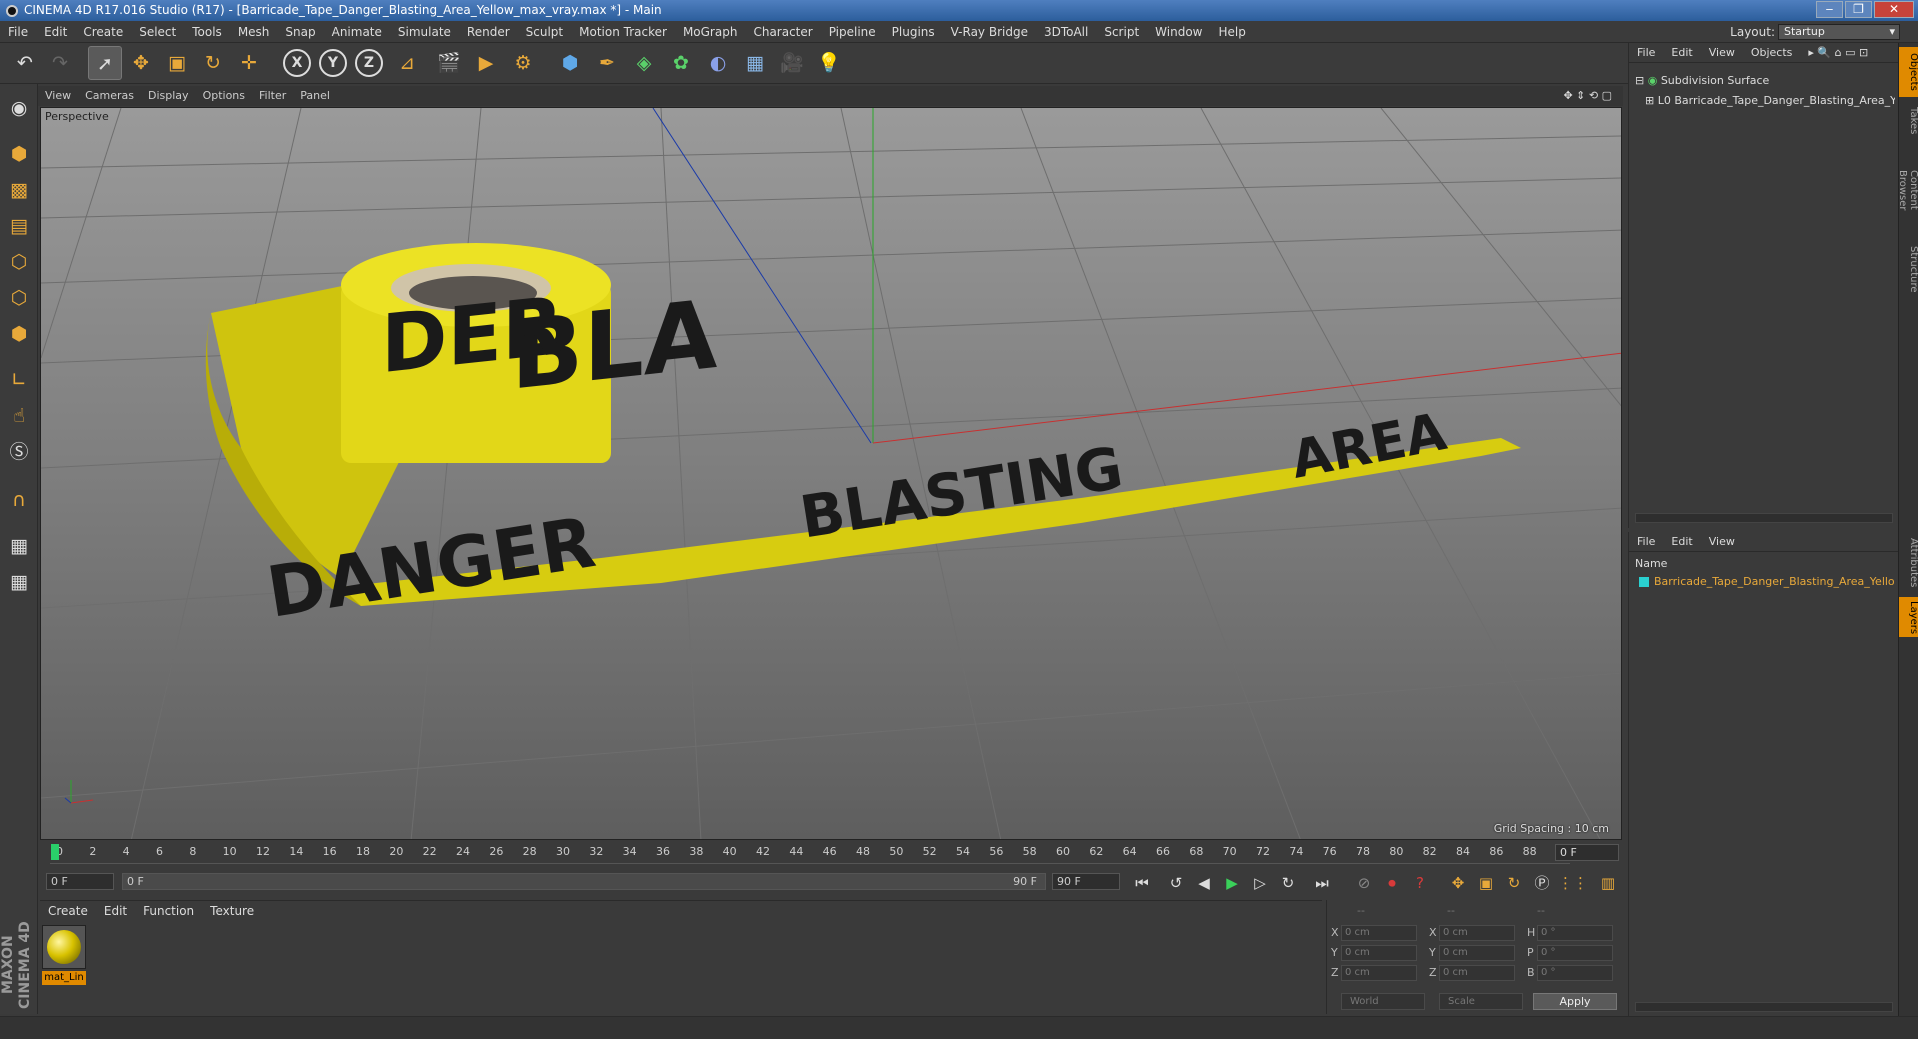 The image size is (1918, 1039). Describe the element at coordinates (157, 32) in the screenshot. I see `menu-select: Select` at that location.